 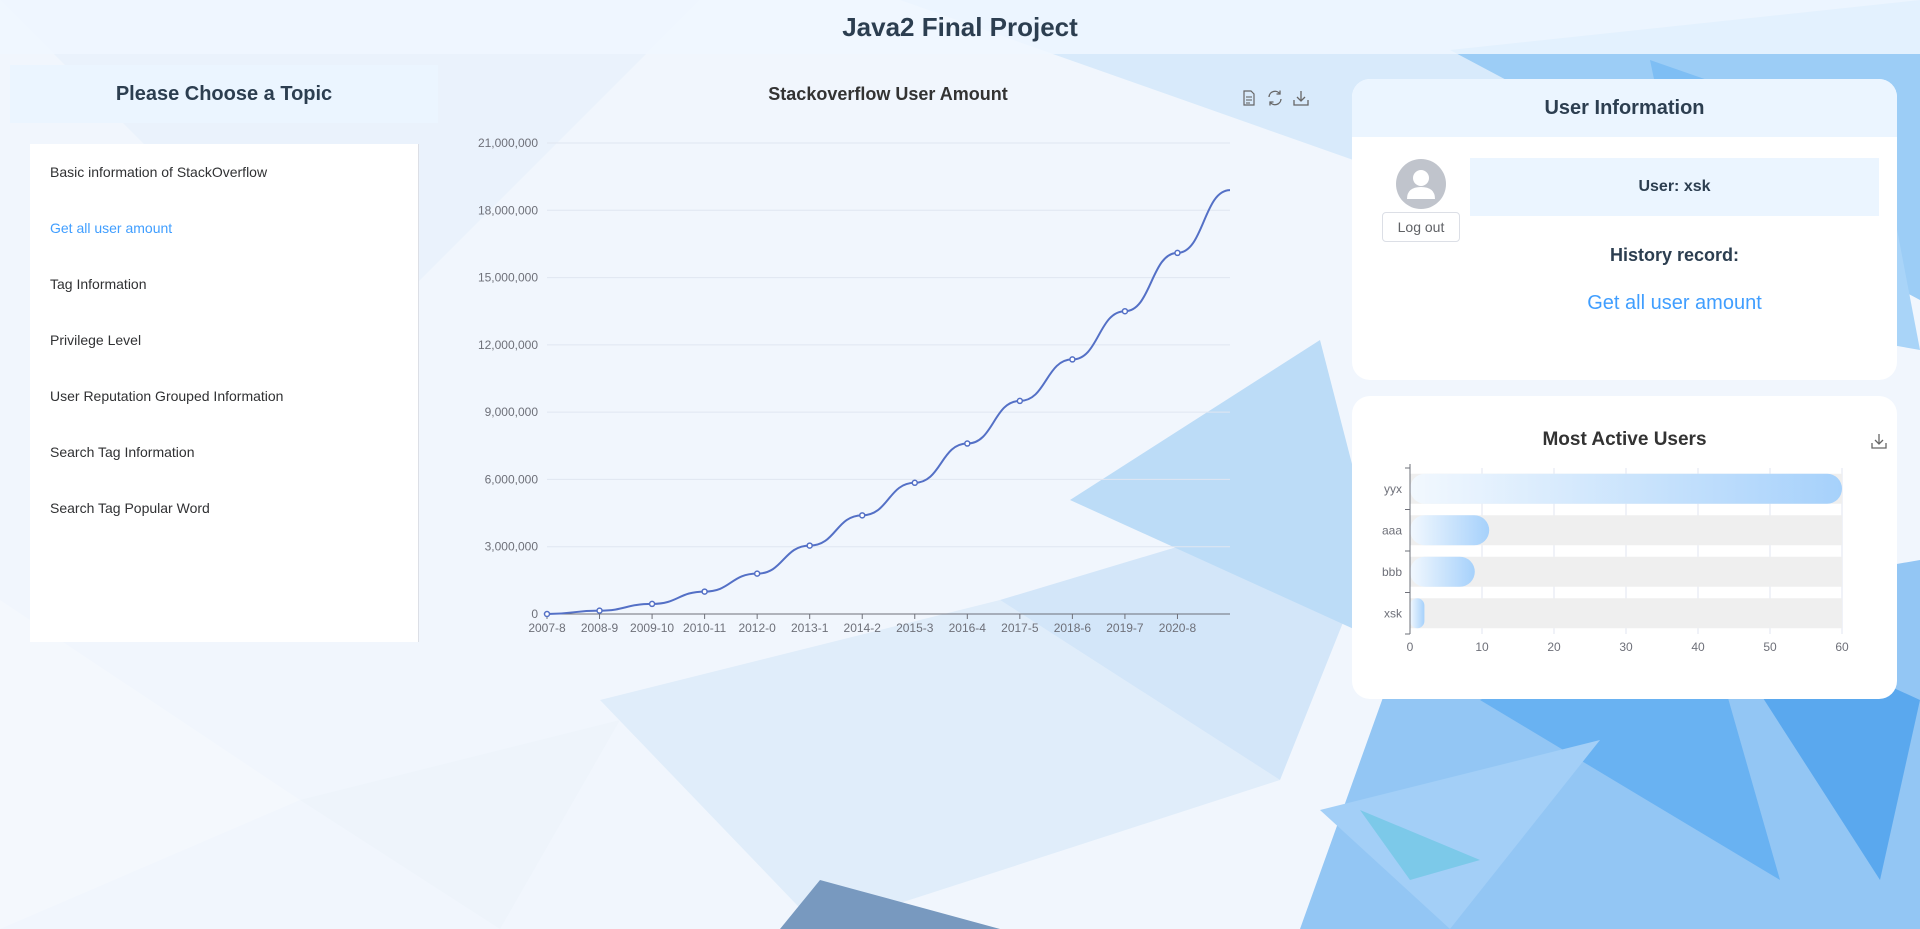 I want to click on sidebar-title: Please Choose a Topic, so click(x=224, y=94).